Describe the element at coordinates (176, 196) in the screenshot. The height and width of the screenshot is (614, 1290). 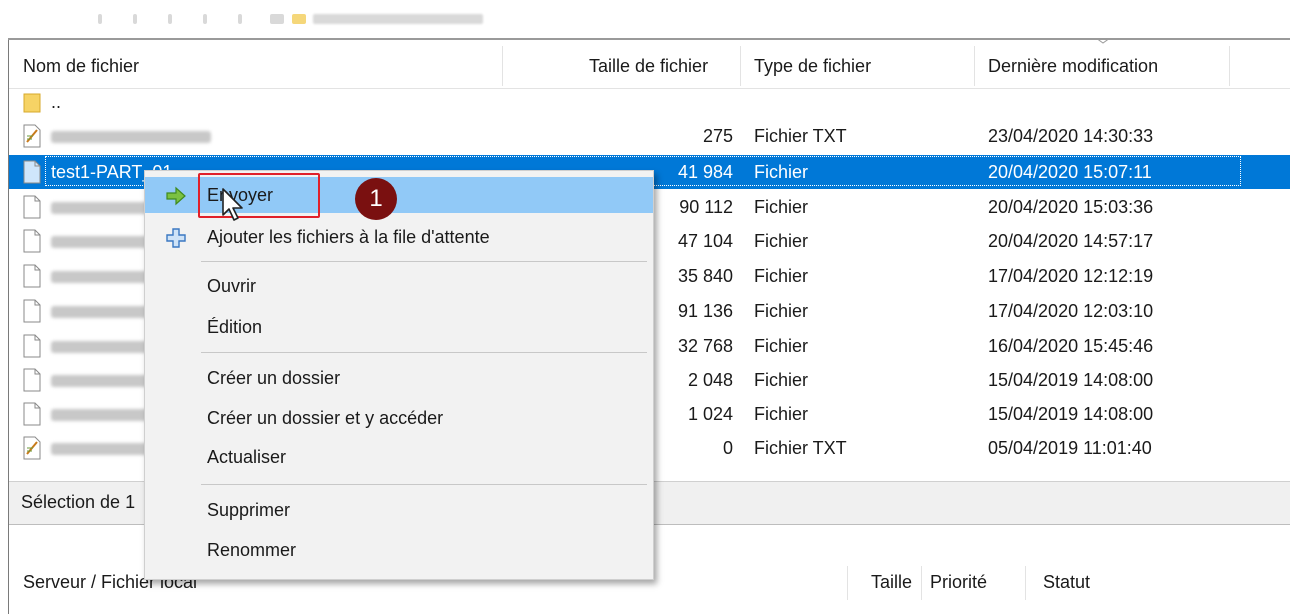
I see `upload-arrow-icon` at that location.